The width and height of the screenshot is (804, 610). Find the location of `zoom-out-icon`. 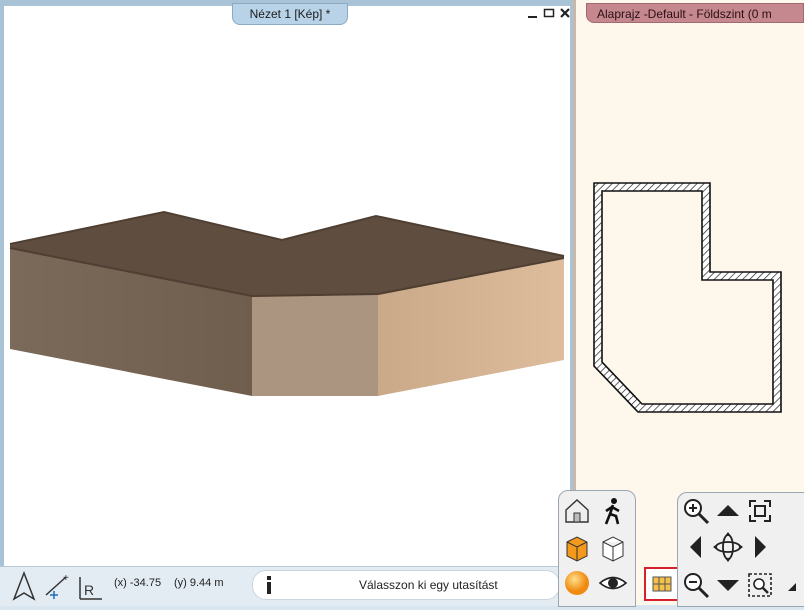

zoom-out-icon is located at coordinates (696, 585).